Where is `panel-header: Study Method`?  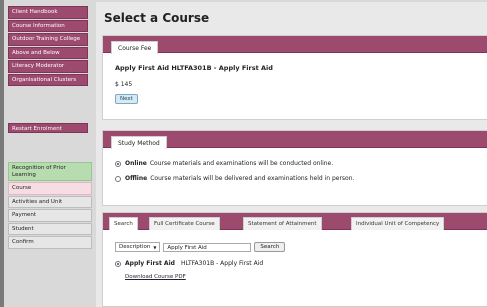 panel-header: Study Method is located at coordinates (295, 140).